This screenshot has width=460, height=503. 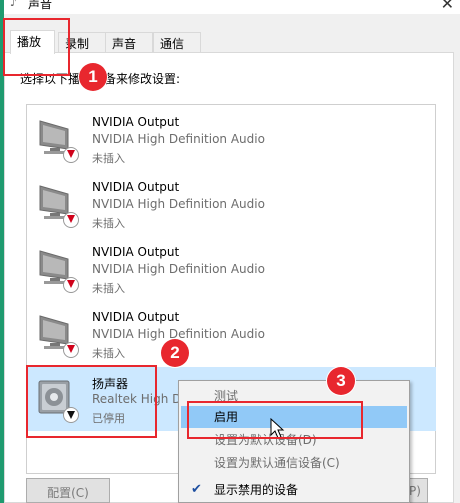 I want to click on annotation-marker-2: 2, so click(x=175, y=353).